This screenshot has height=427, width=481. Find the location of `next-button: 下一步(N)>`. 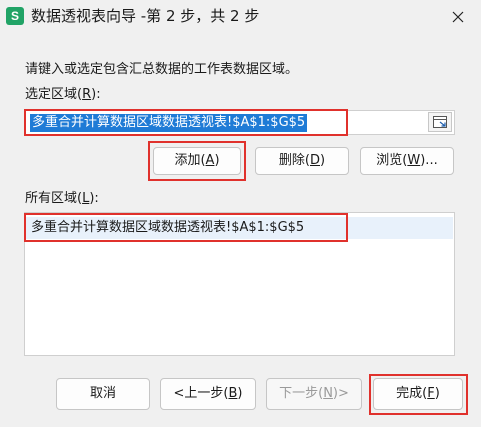

next-button: 下一步(N)> is located at coordinates (314, 394).